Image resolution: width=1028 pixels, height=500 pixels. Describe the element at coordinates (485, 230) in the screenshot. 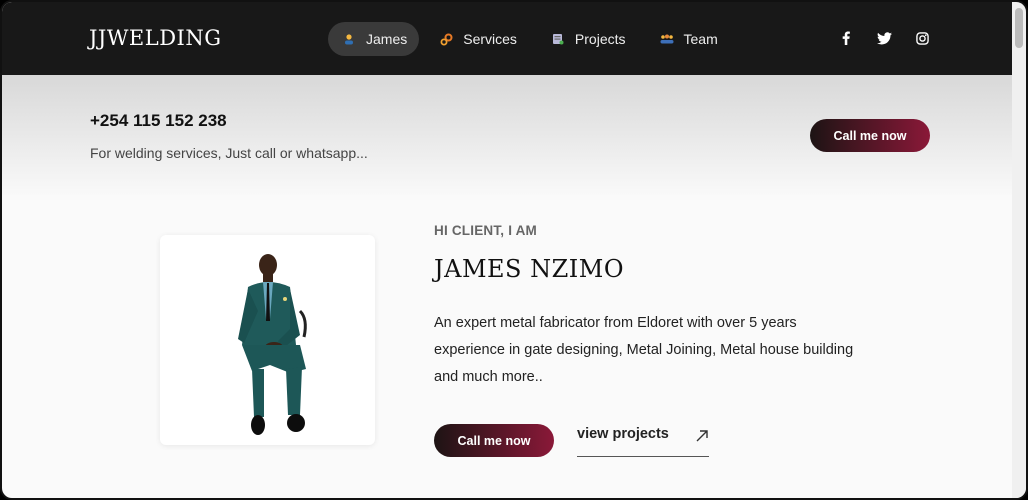

I see `hero-eyebrow: HI CLIENT, I AM` at that location.